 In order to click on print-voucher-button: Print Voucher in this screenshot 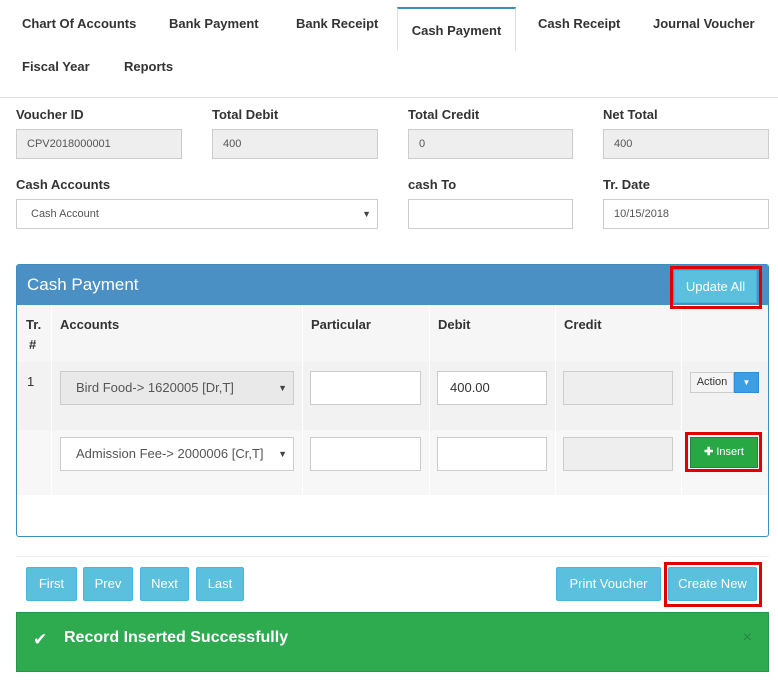, I will do `click(608, 584)`.